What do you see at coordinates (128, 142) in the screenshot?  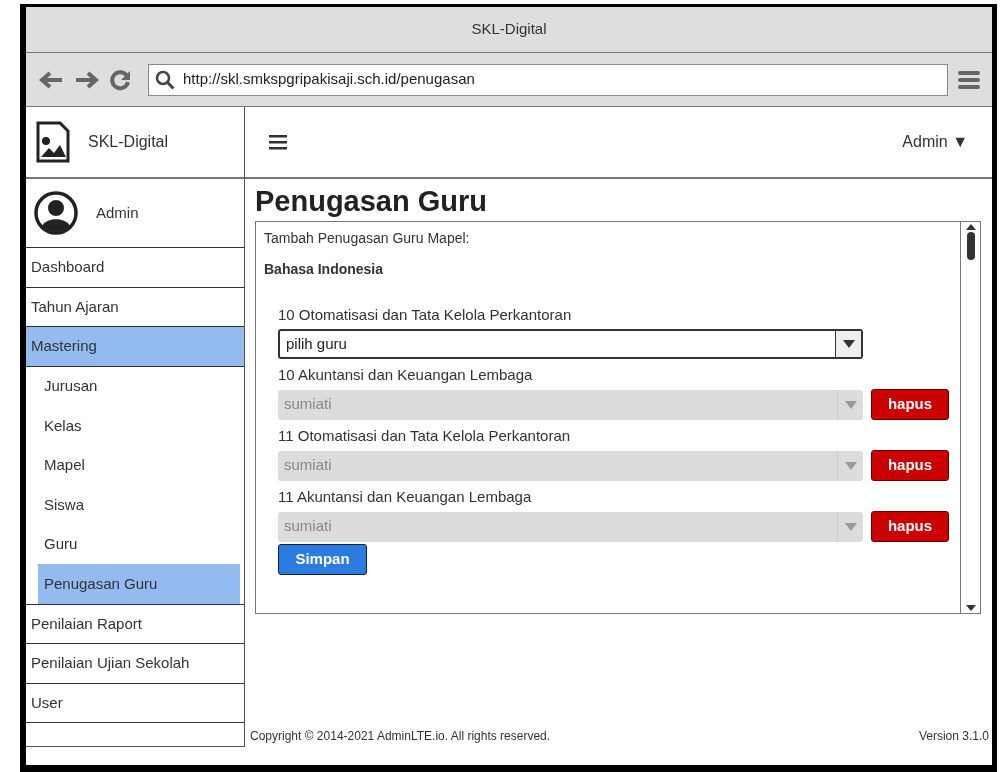 I see `brand-name: SKL-Digital` at bounding box center [128, 142].